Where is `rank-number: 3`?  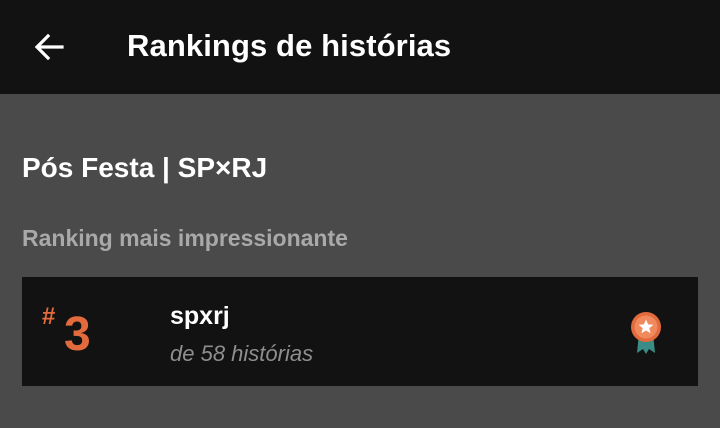
rank-number: 3 is located at coordinates (77, 334).